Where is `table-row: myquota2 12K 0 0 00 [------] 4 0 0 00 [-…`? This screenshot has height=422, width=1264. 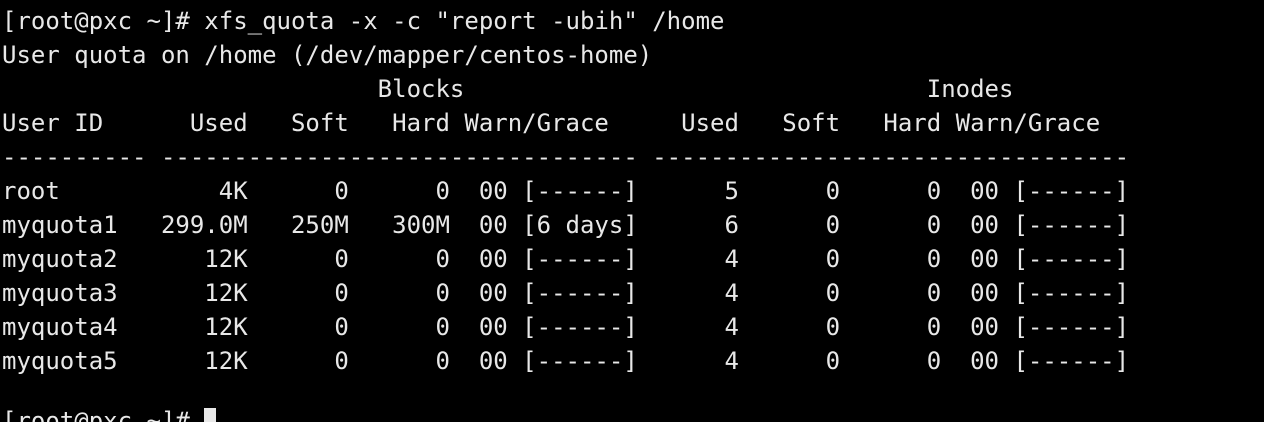
table-row: myquota2 12K 0 0 00 [------] 4 0 0 00 [-… is located at coordinates (566, 259).